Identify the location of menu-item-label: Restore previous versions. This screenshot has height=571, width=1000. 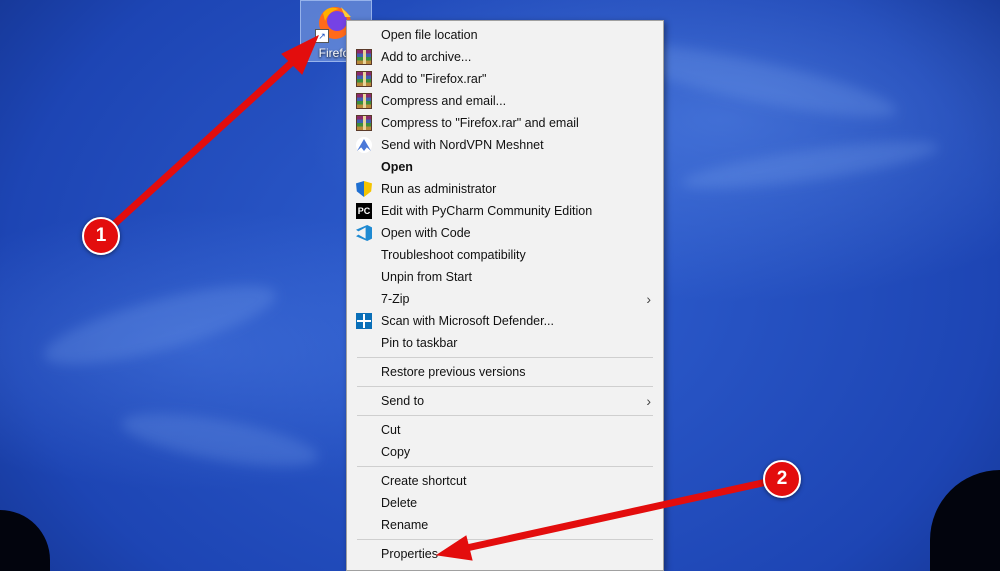
(453, 372).